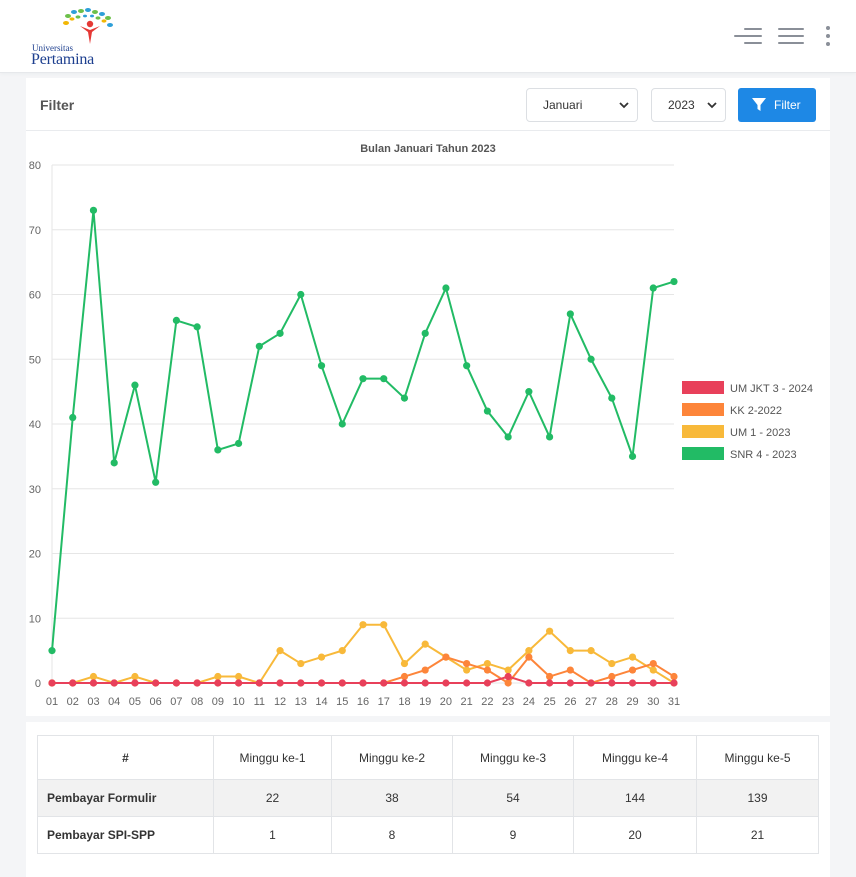  I want to click on x-tick-label: 27, so click(591, 702).